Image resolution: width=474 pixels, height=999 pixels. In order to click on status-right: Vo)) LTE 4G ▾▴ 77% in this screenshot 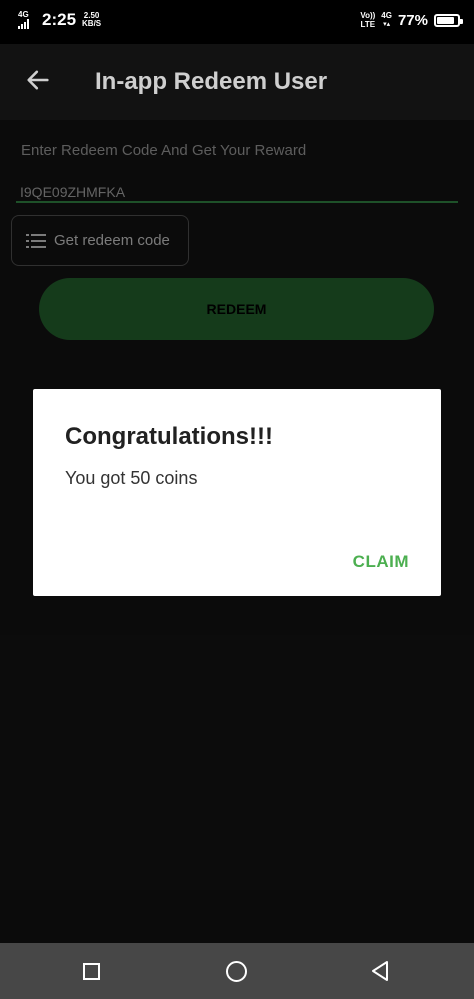, I will do `click(411, 20)`.